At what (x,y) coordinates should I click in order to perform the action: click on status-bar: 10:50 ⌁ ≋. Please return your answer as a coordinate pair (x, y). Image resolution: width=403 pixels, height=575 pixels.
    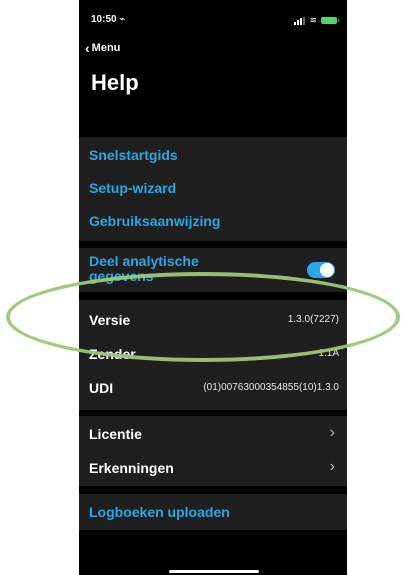
    Looking at the image, I should click on (215, 21).